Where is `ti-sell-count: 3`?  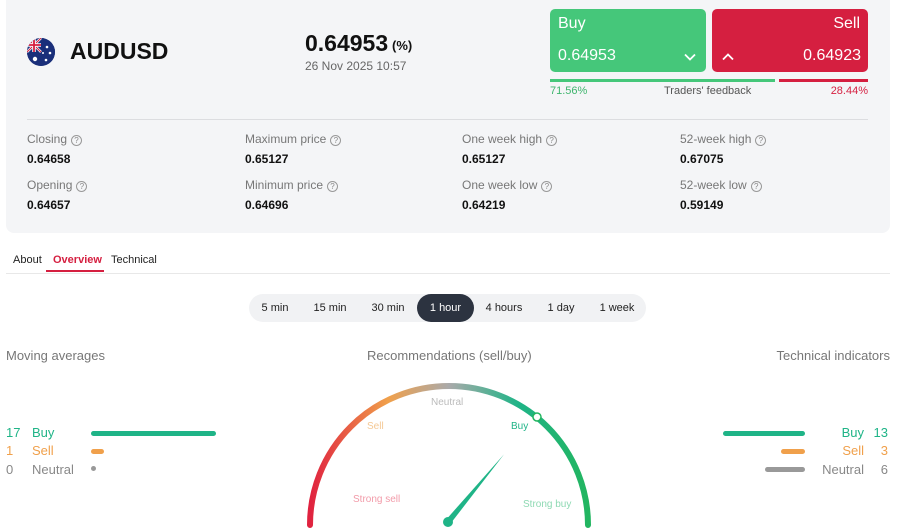
ti-sell-count: 3 is located at coordinates (884, 450).